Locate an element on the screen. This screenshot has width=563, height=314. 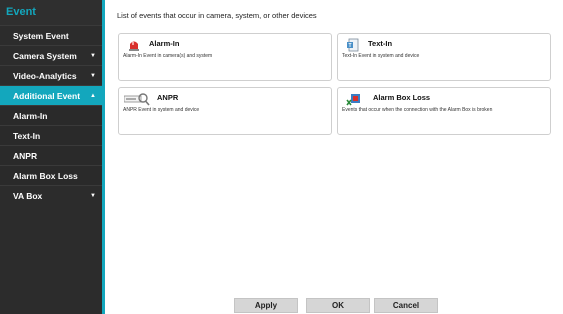
card-subtitle: Alarm-In Event in camera(s) and system is located at coordinates (168, 56).